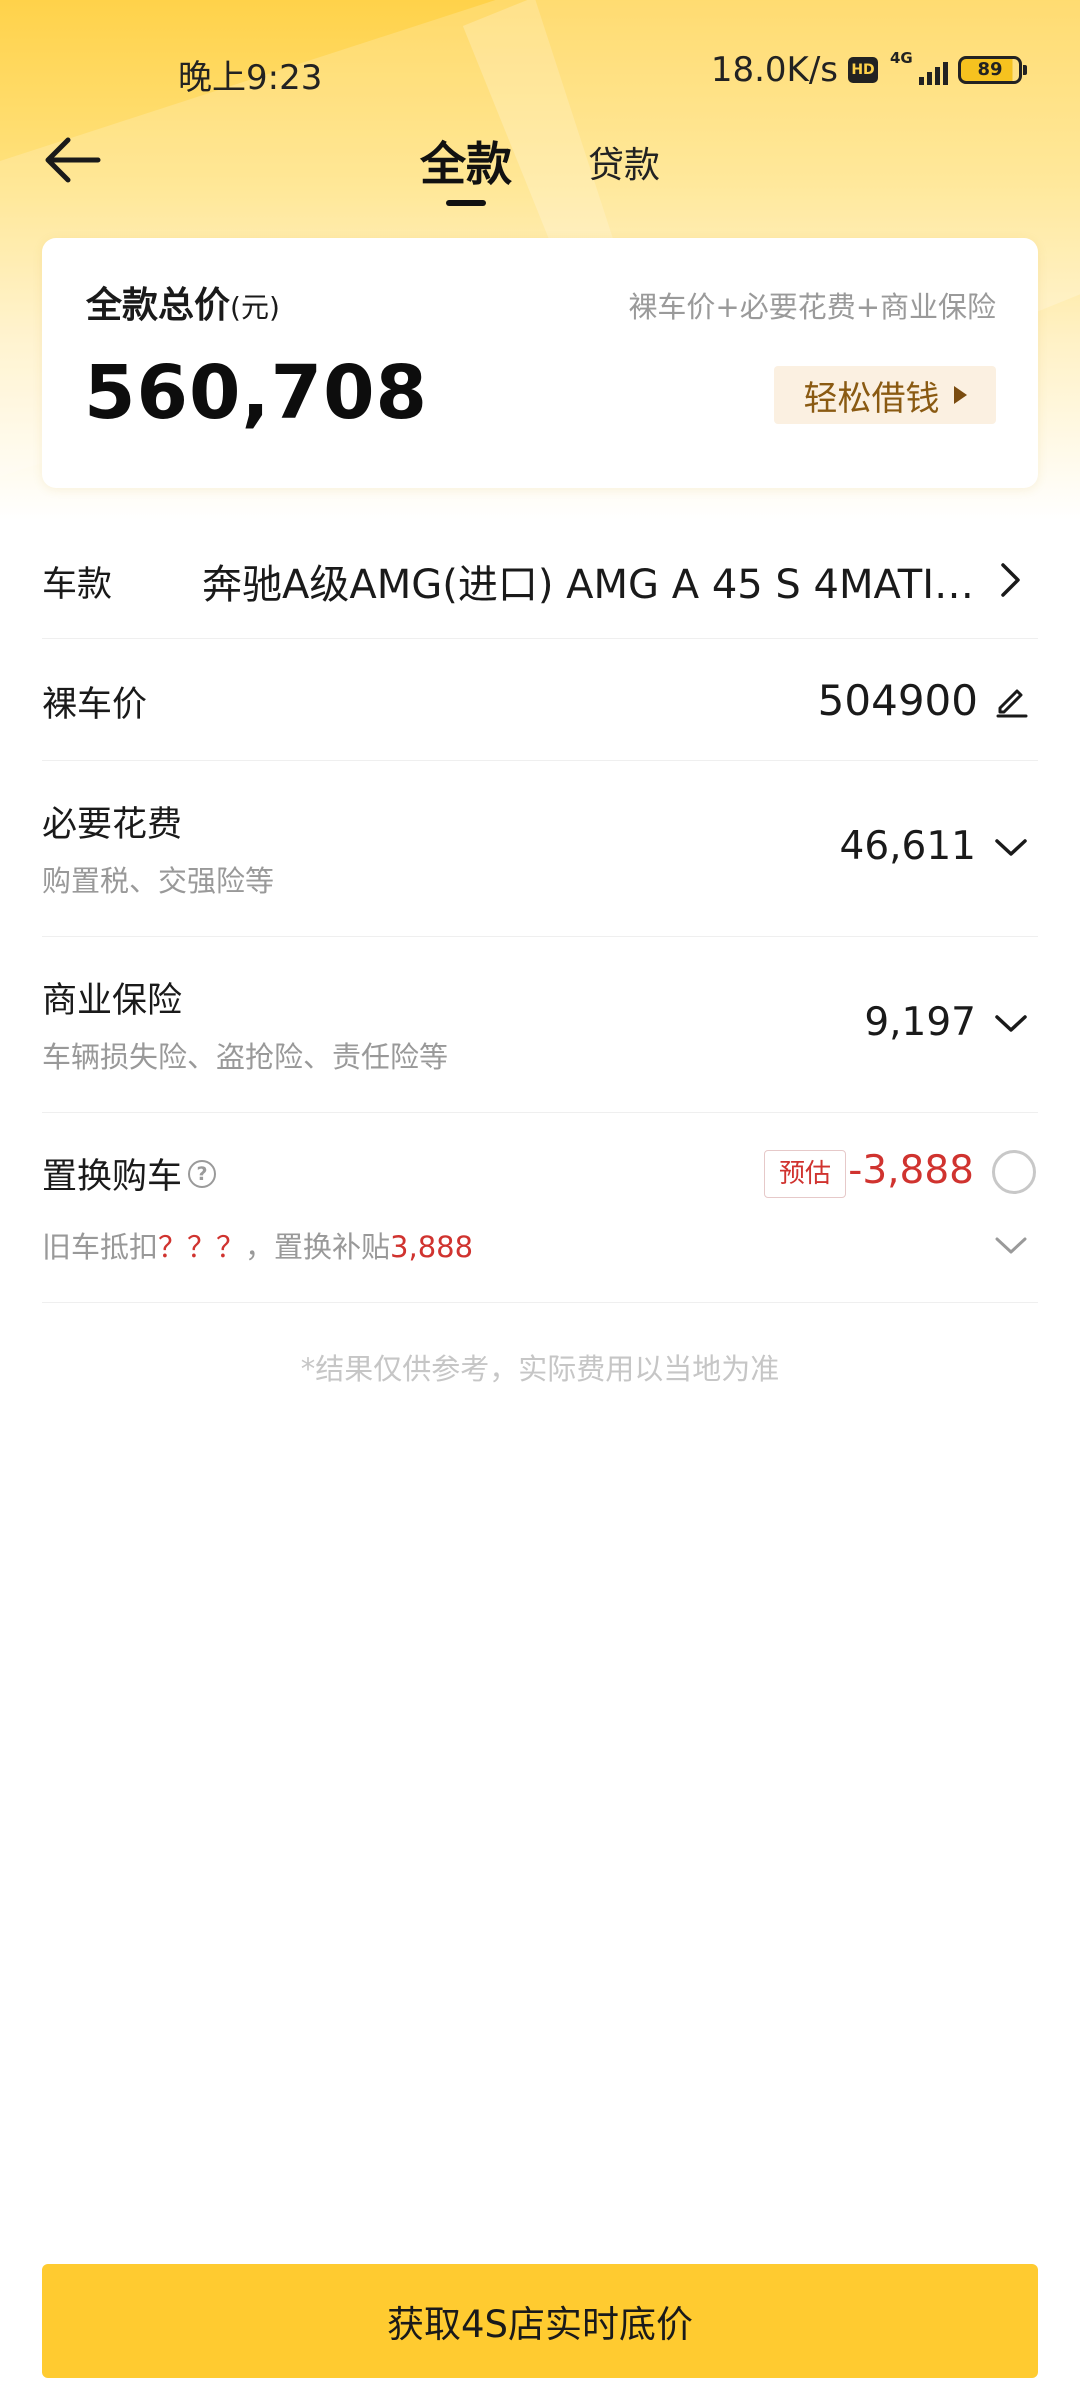 This screenshot has height=2400, width=1080. Describe the element at coordinates (871, 398) in the screenshot. I see `easy-borrow-label: 轻松借钱` at that location.